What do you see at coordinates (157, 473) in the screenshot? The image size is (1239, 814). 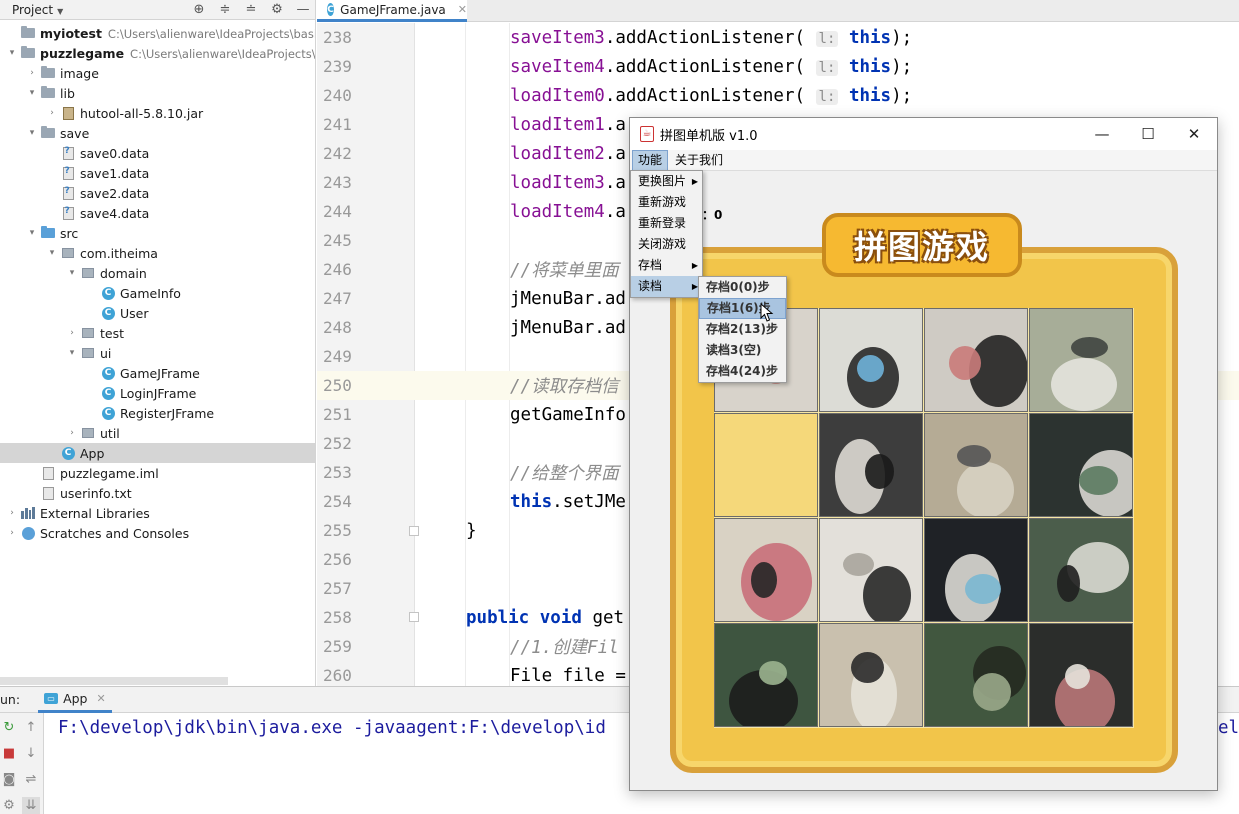 I see `tree-item: puzzlegame.iml` at bounding box center [157, 473].